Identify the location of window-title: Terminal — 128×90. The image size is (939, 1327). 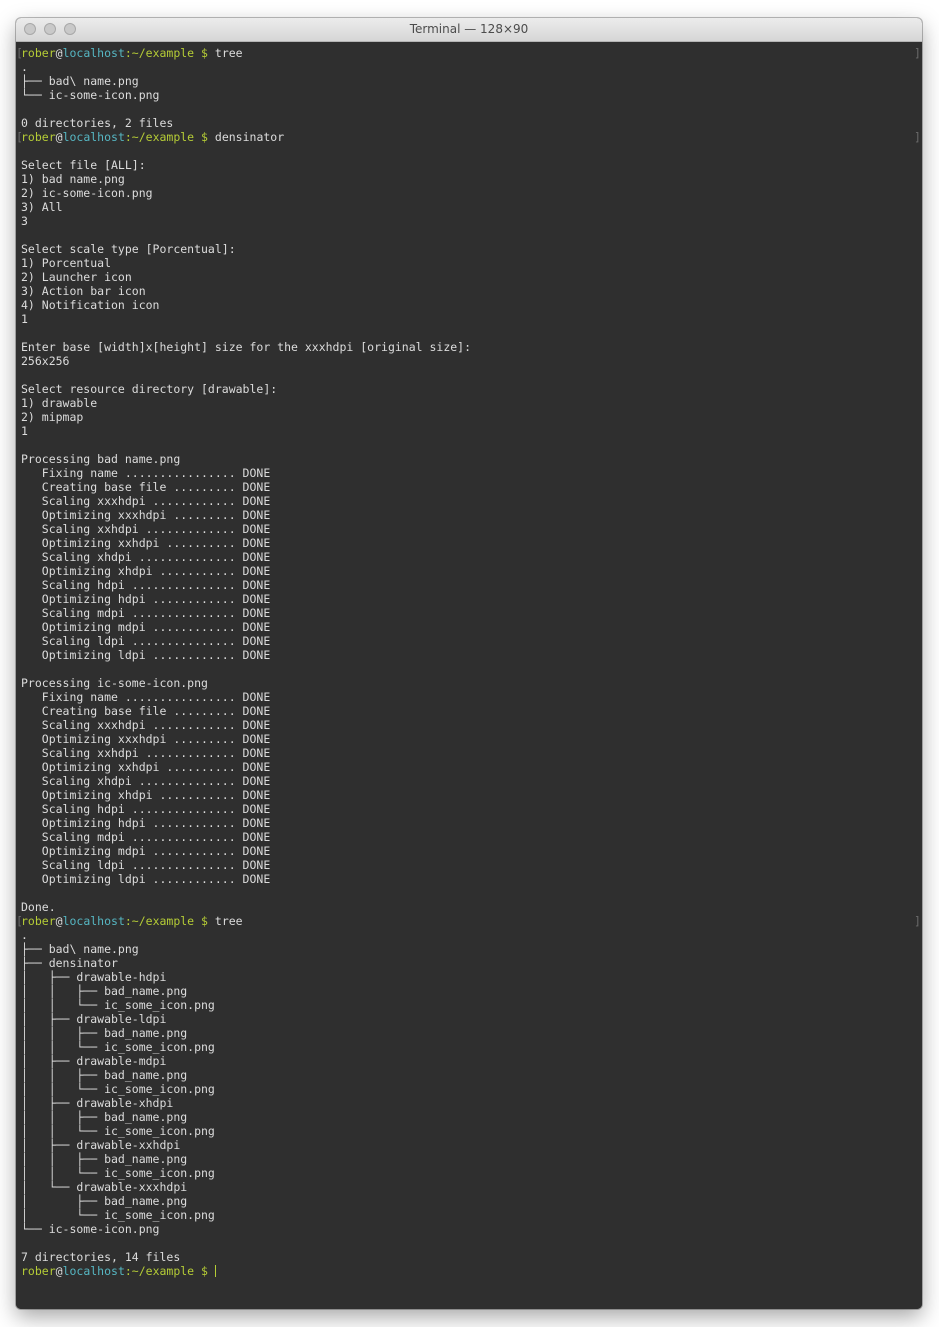
(469, 29).